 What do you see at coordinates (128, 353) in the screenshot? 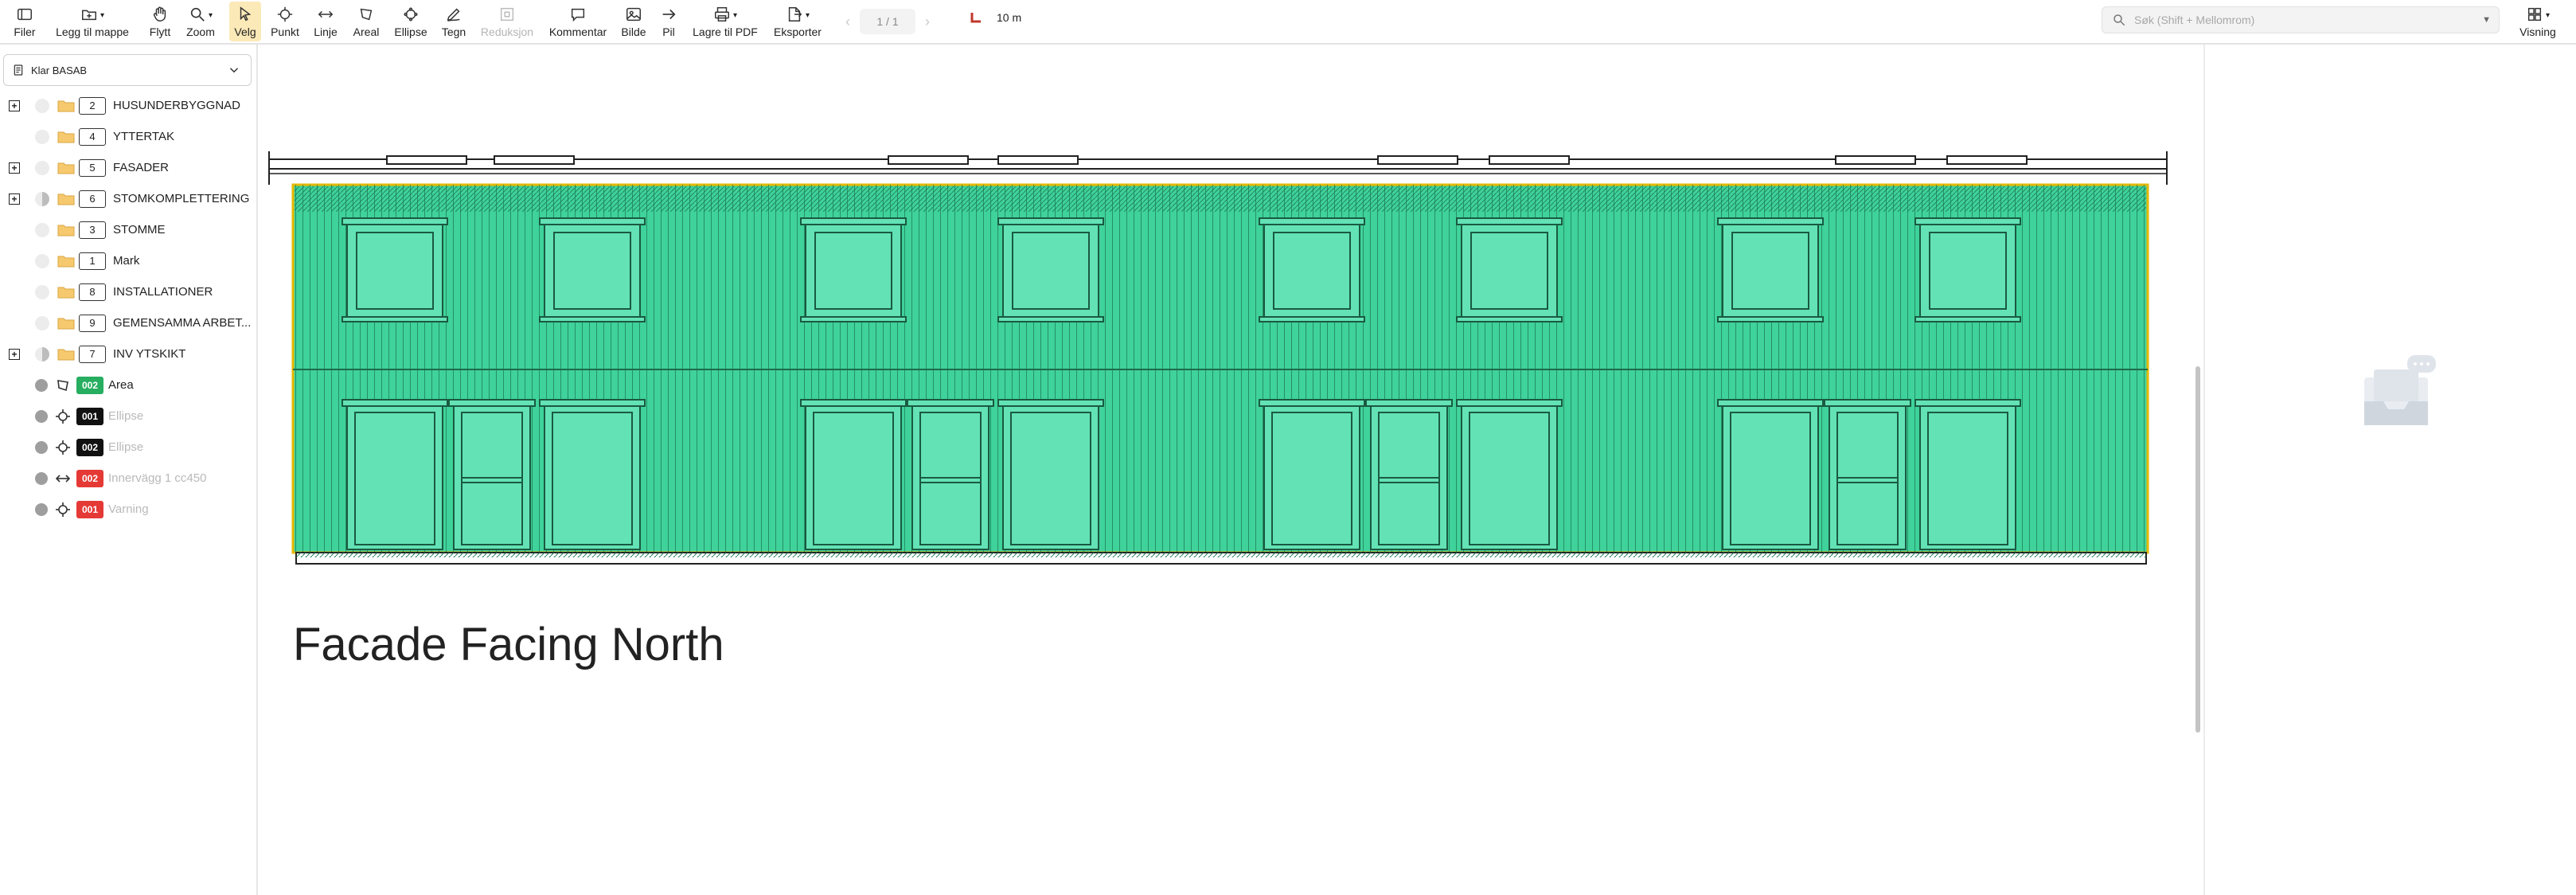
I see `layer-row: +7 INV YTSKIKT` at bounding box center [128, 353].